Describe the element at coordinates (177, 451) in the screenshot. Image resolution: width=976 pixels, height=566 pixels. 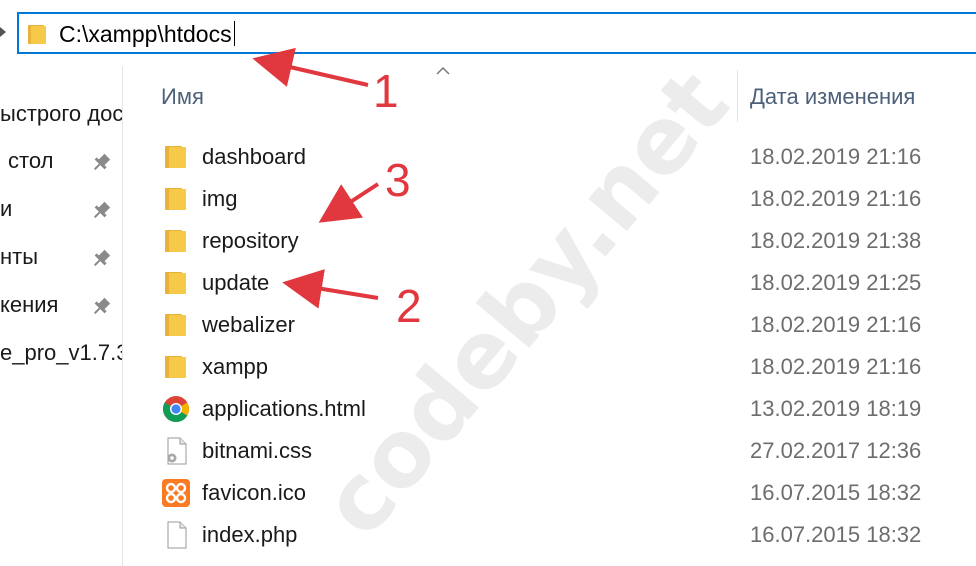
I see `css-file-icon` at that location.